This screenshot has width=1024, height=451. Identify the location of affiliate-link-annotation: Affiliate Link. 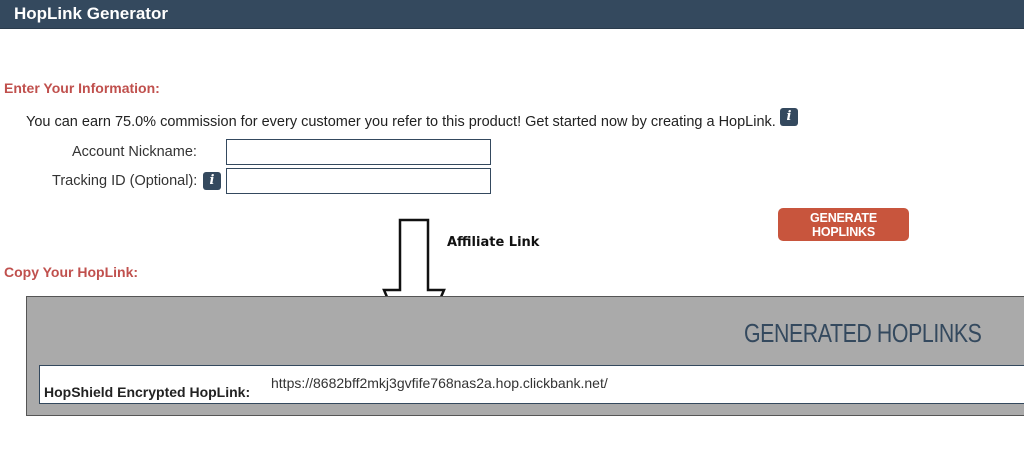
(493, 242).